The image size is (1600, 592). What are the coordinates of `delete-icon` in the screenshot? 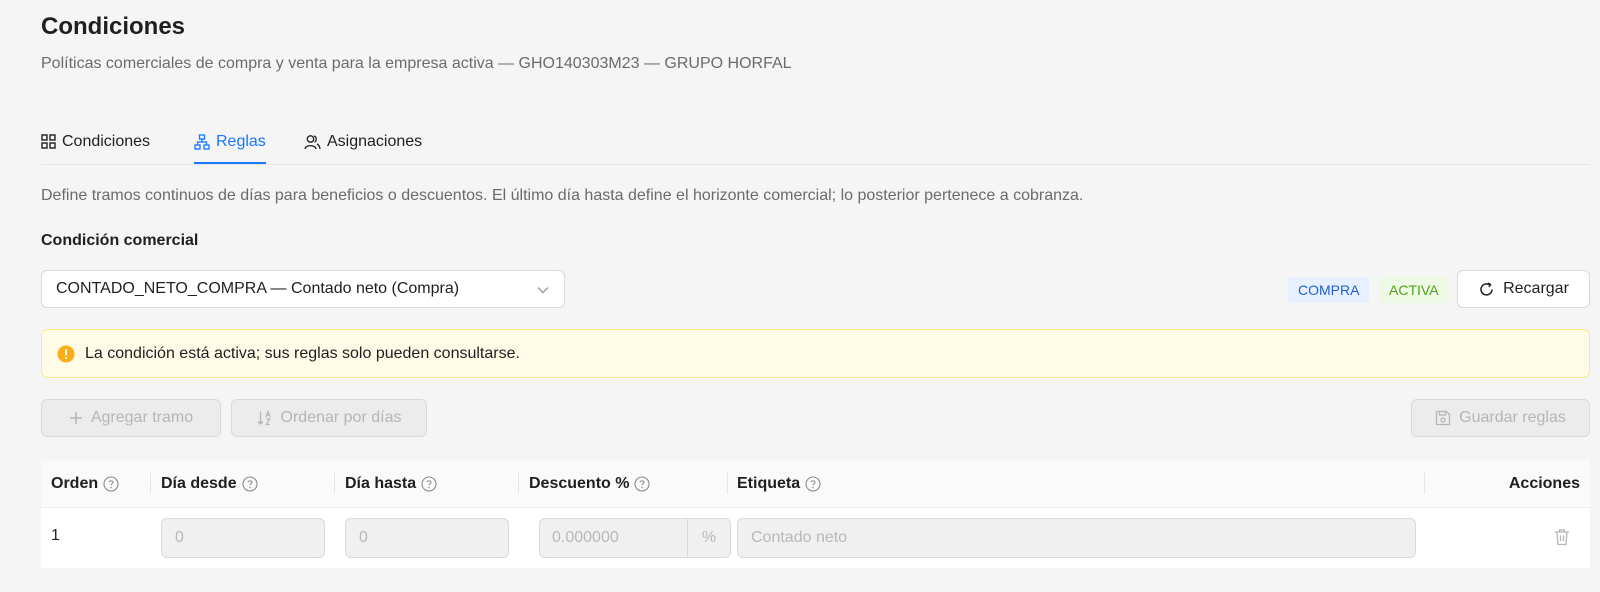 It's located at (1562, 537).